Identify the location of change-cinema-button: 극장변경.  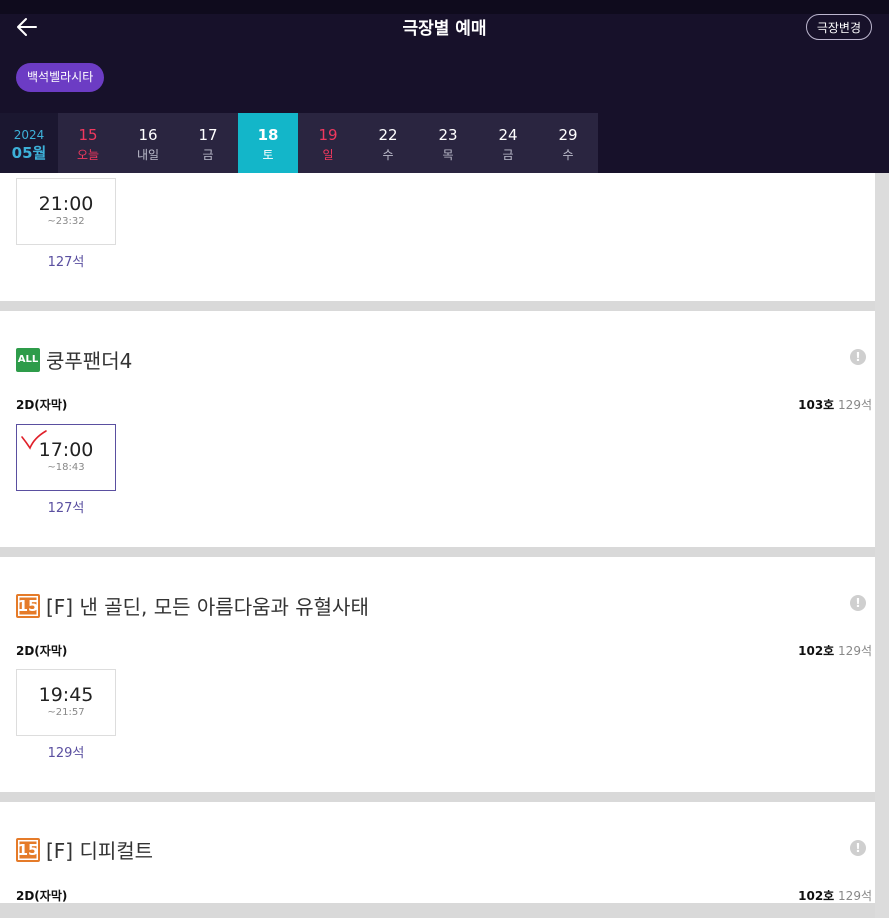
(838, 27).